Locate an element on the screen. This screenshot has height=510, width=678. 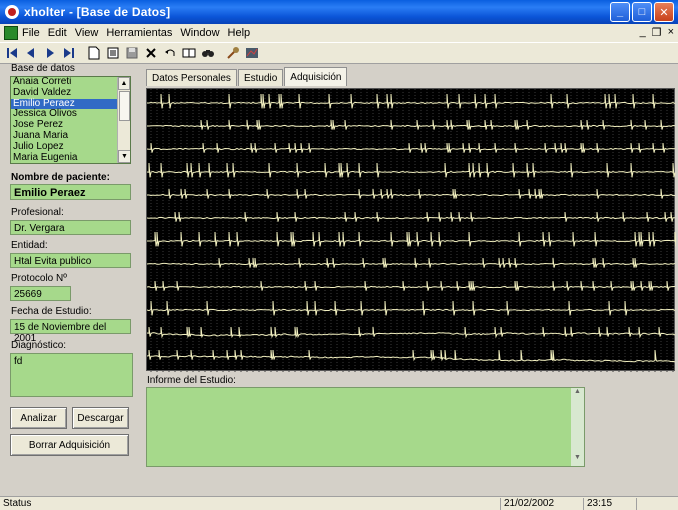
save-icon is located at coordinates (132, 53).